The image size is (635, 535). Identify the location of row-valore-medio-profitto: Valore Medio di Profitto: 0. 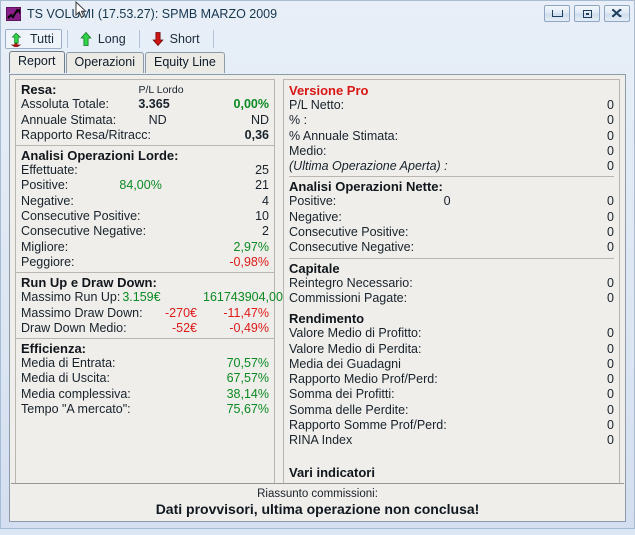
(451, 333).